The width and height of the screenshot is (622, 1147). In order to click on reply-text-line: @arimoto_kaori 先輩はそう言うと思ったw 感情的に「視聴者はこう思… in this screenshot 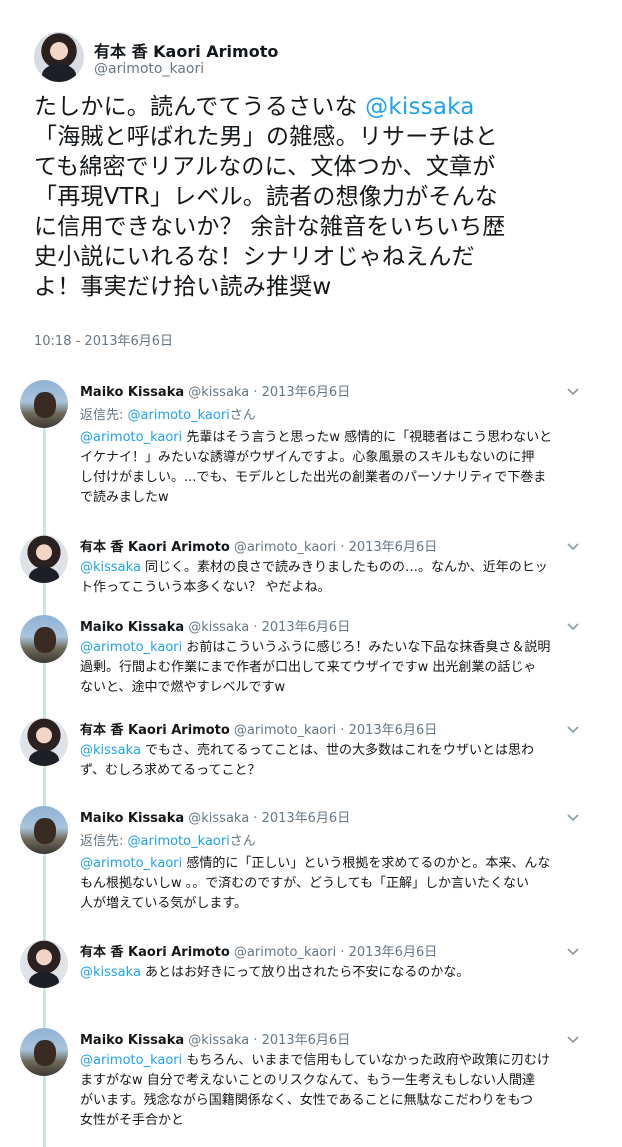, I will do `click(340, 438)`.